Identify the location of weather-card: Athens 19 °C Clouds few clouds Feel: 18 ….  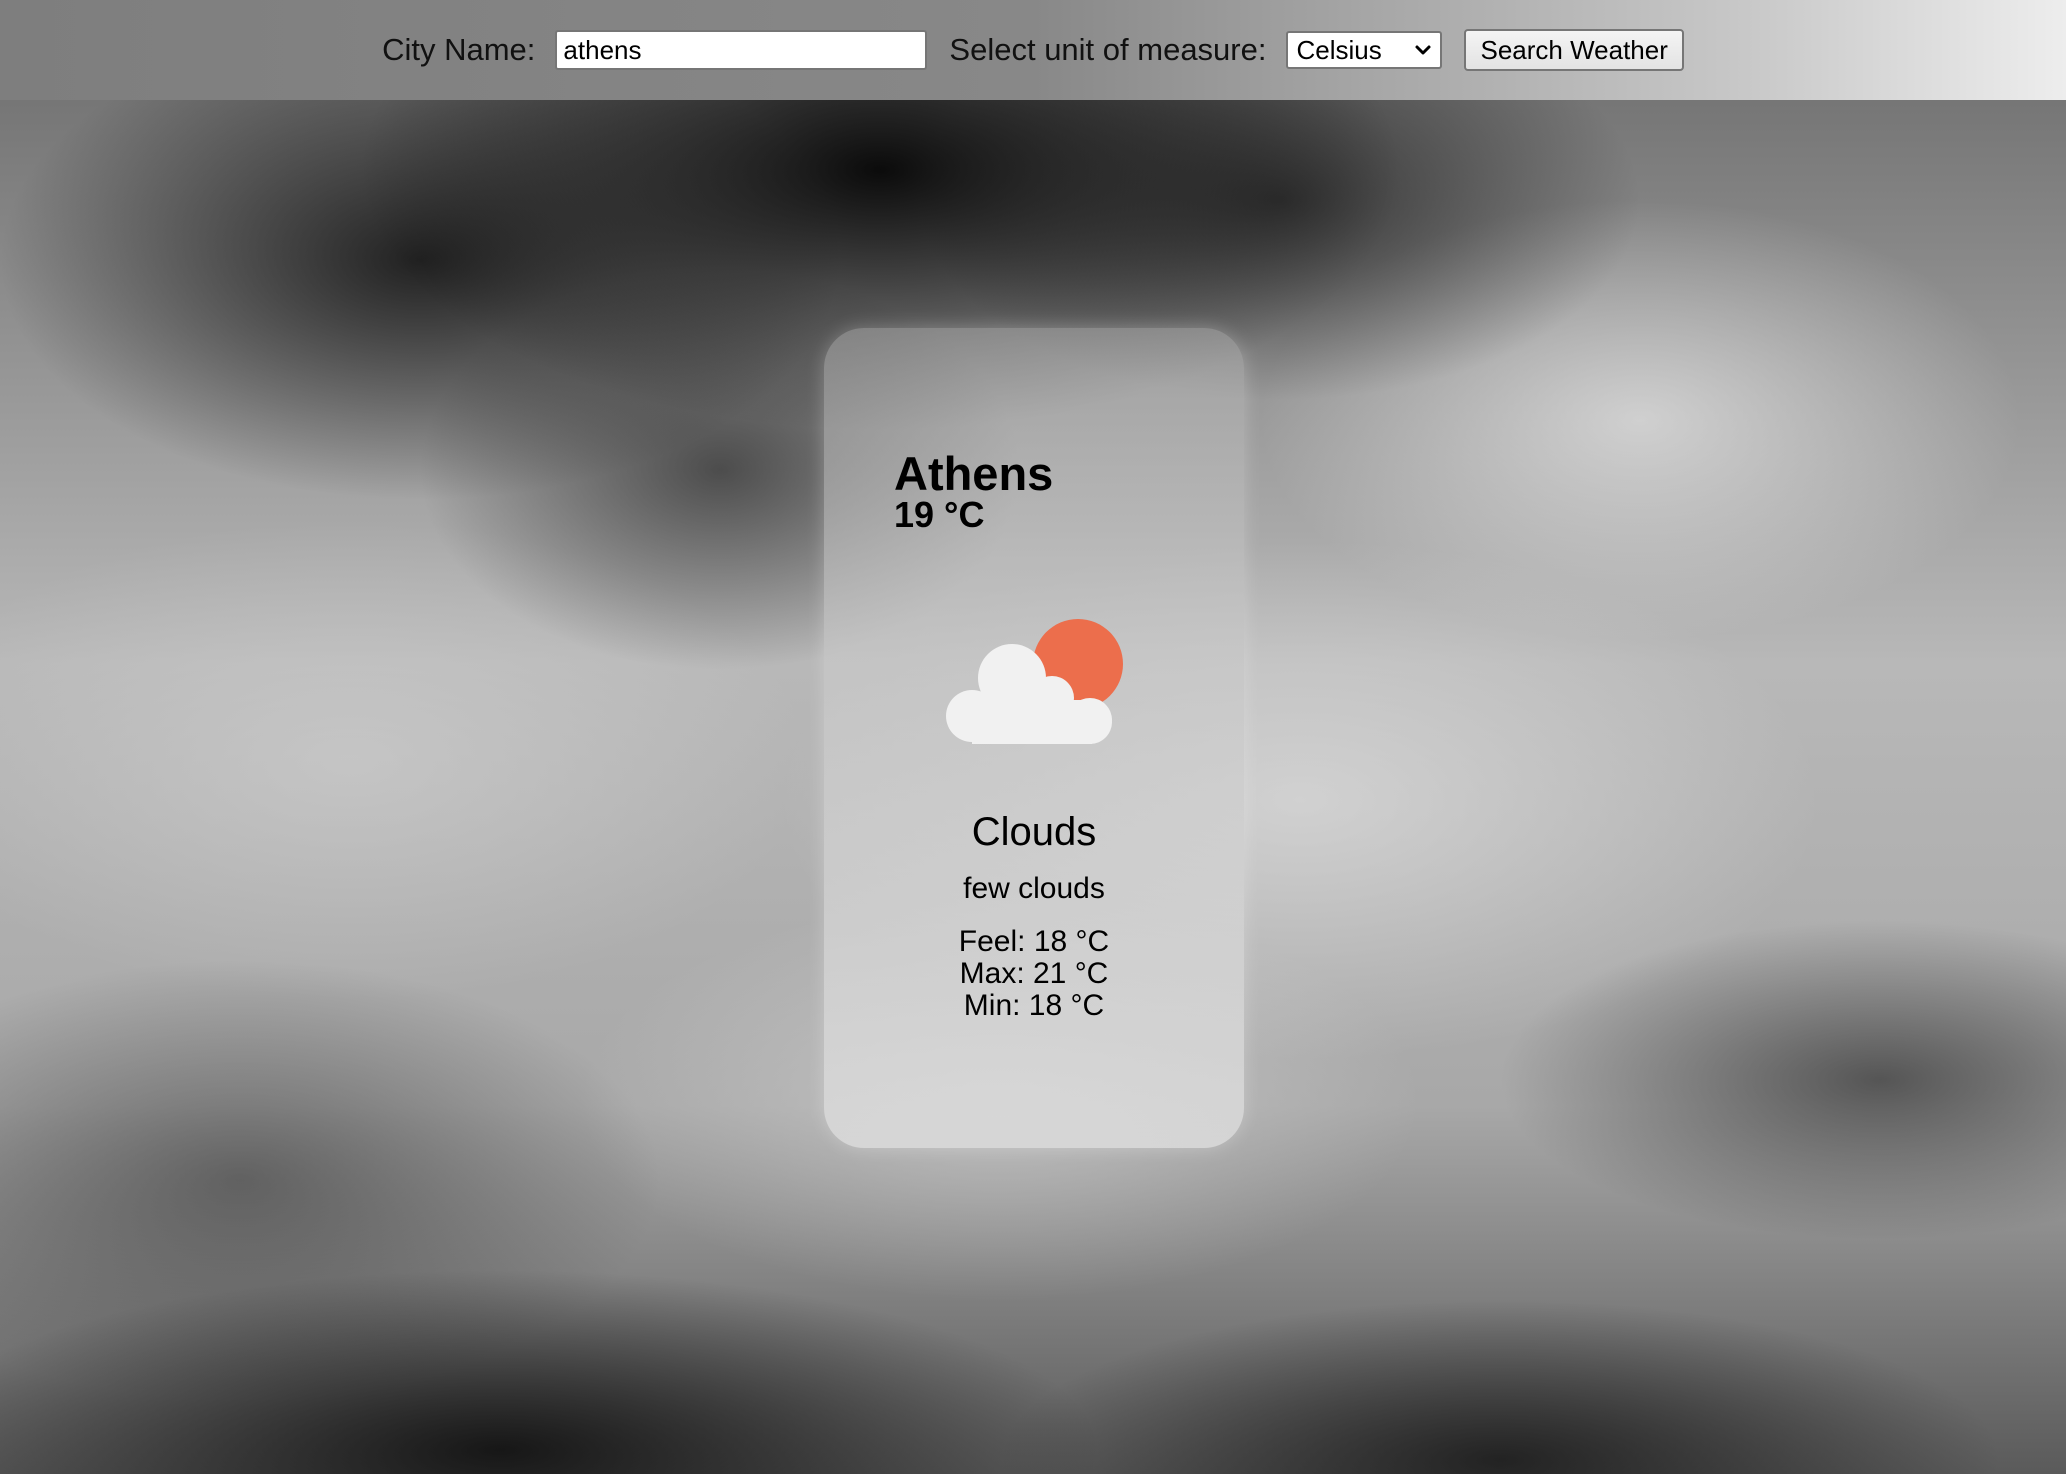
(1034, 738).